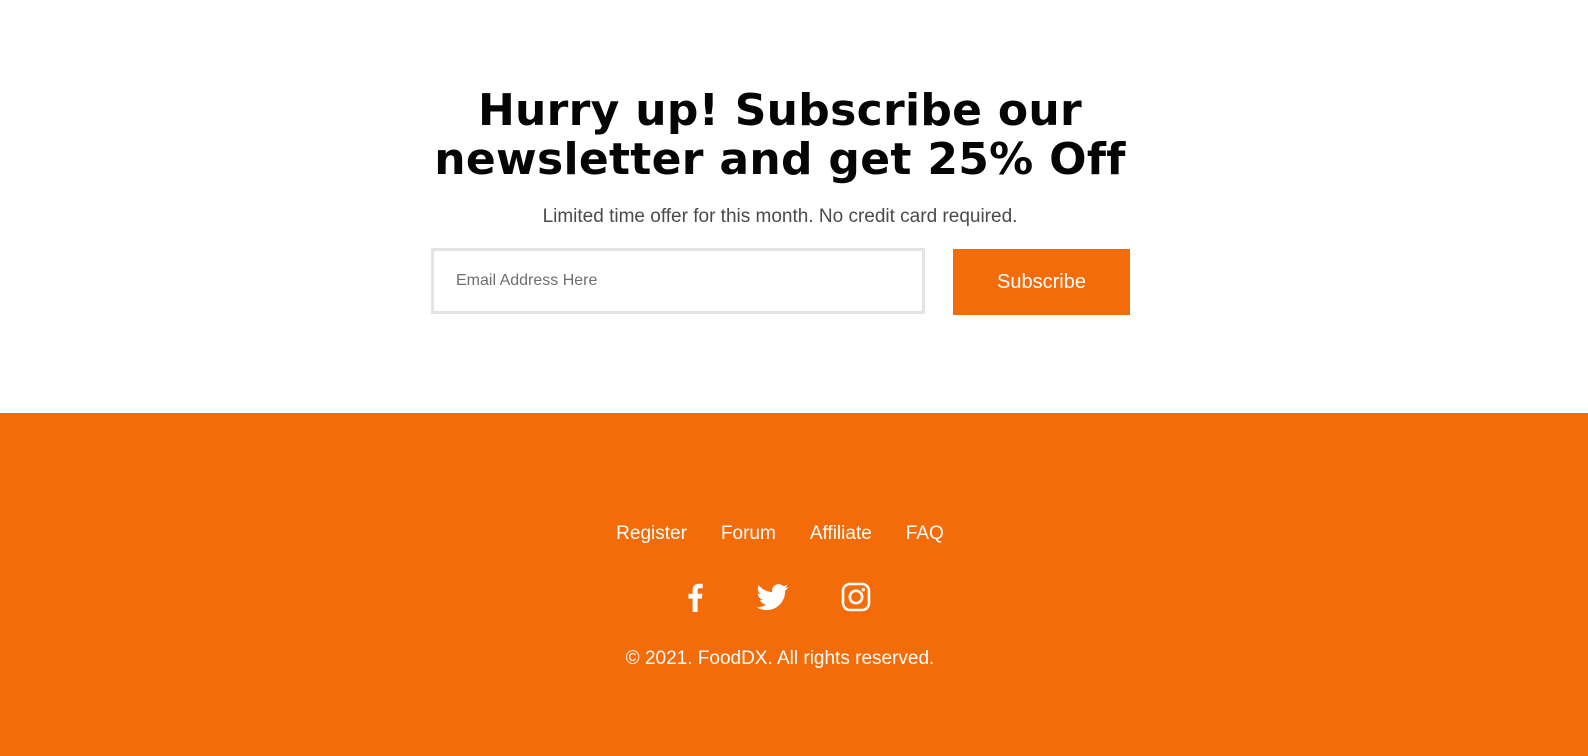 This screenshot has height=756, width=1588. What do you see at coordinates (696, 597) in the screenshot?
I see `facebook-icon` at bounding box center [696, 597].